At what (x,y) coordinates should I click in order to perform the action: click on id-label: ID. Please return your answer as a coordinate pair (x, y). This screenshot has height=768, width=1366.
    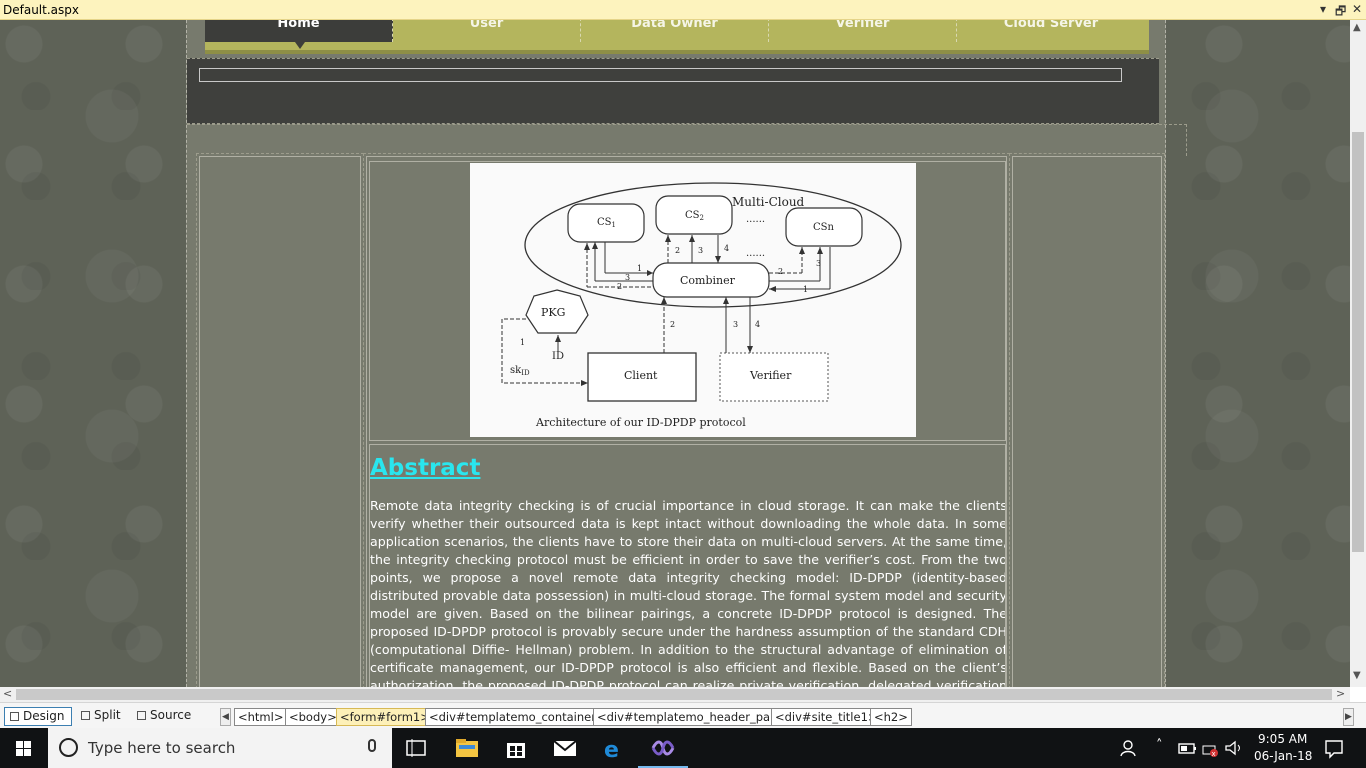
    Looking at the image, I should click on (558, 356).